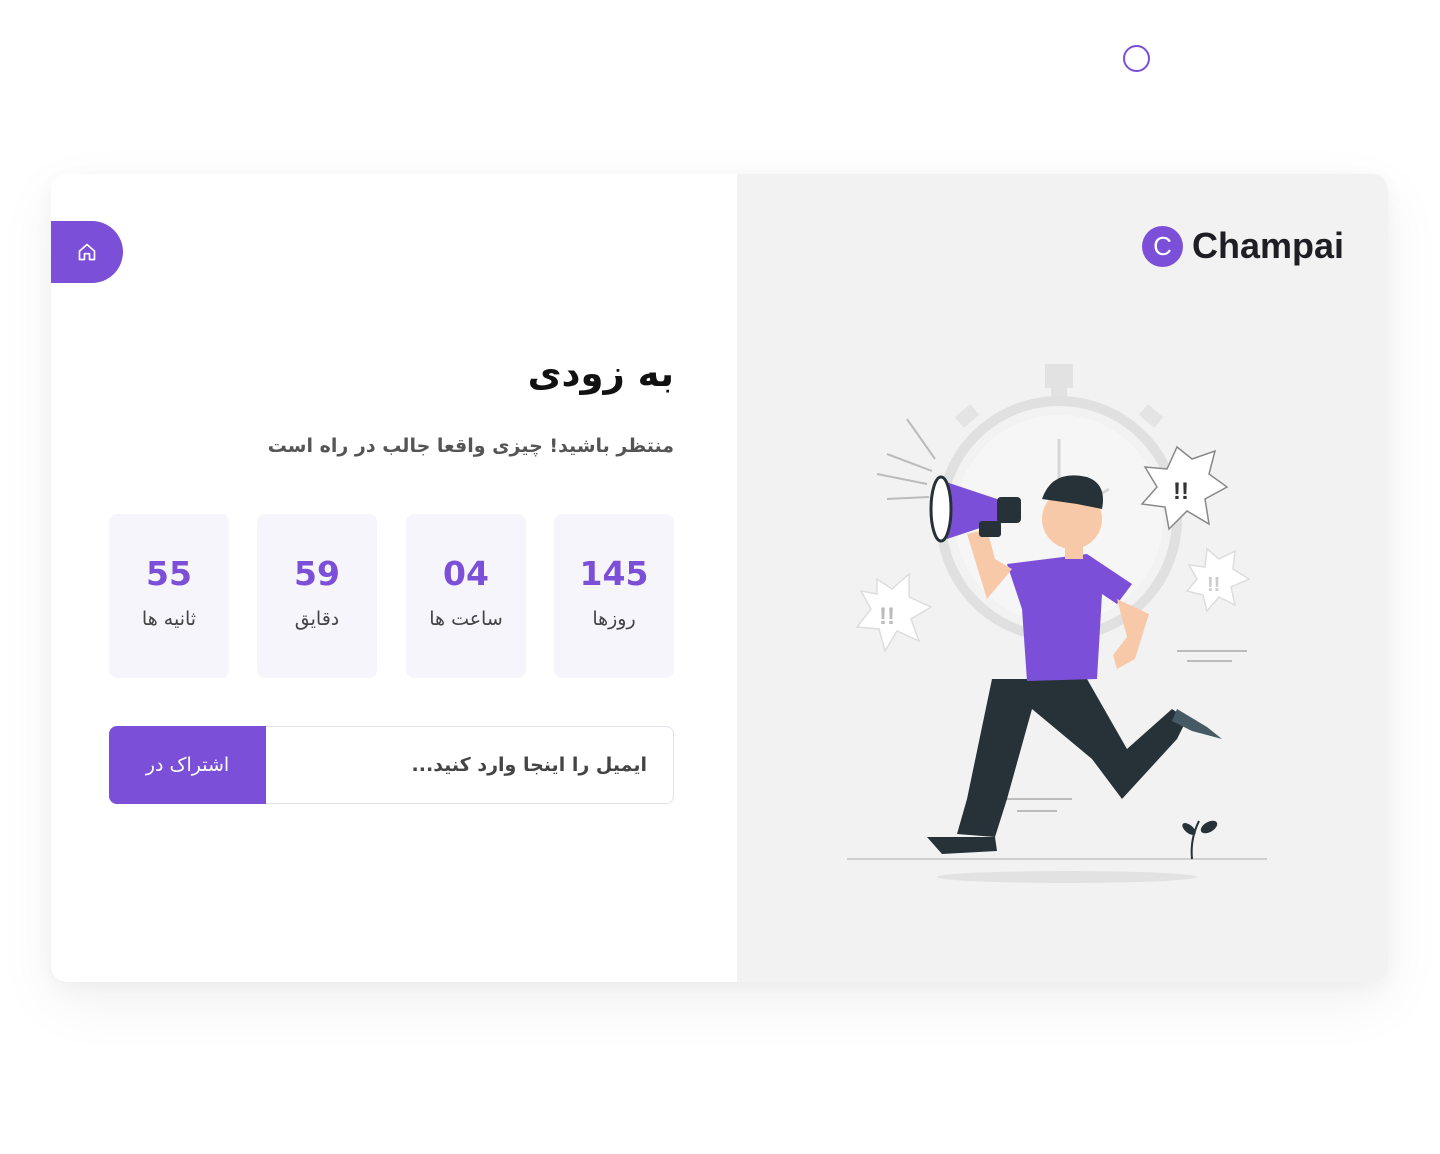 The image size is (1440, 1154). What do you see at coordinates (466, 573) in the screenshot?
I see `countdown-value: 04` at bounding box center [466, 573].